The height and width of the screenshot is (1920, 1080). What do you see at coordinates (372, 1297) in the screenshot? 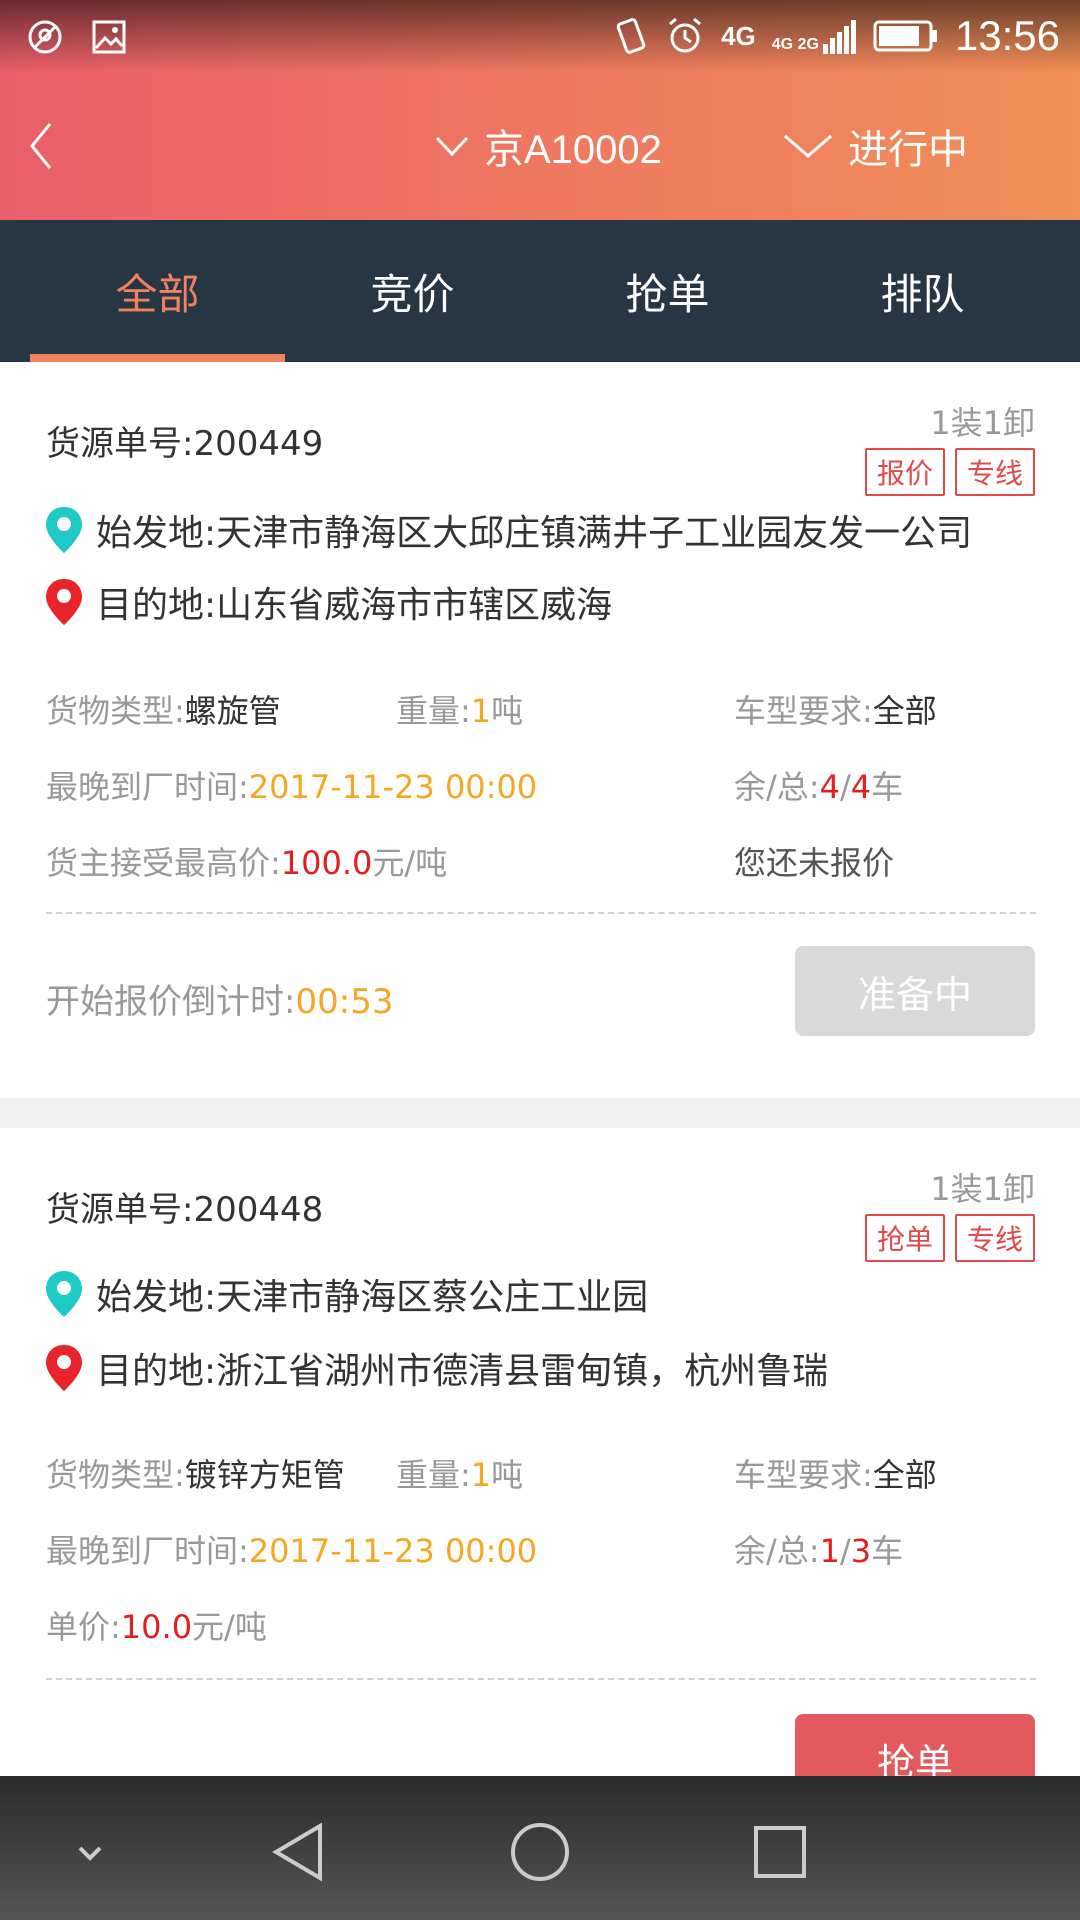
I see `origin-address: 始发地:天津市静海区蔡公庄工业园` at bounding box center [372, 1297].